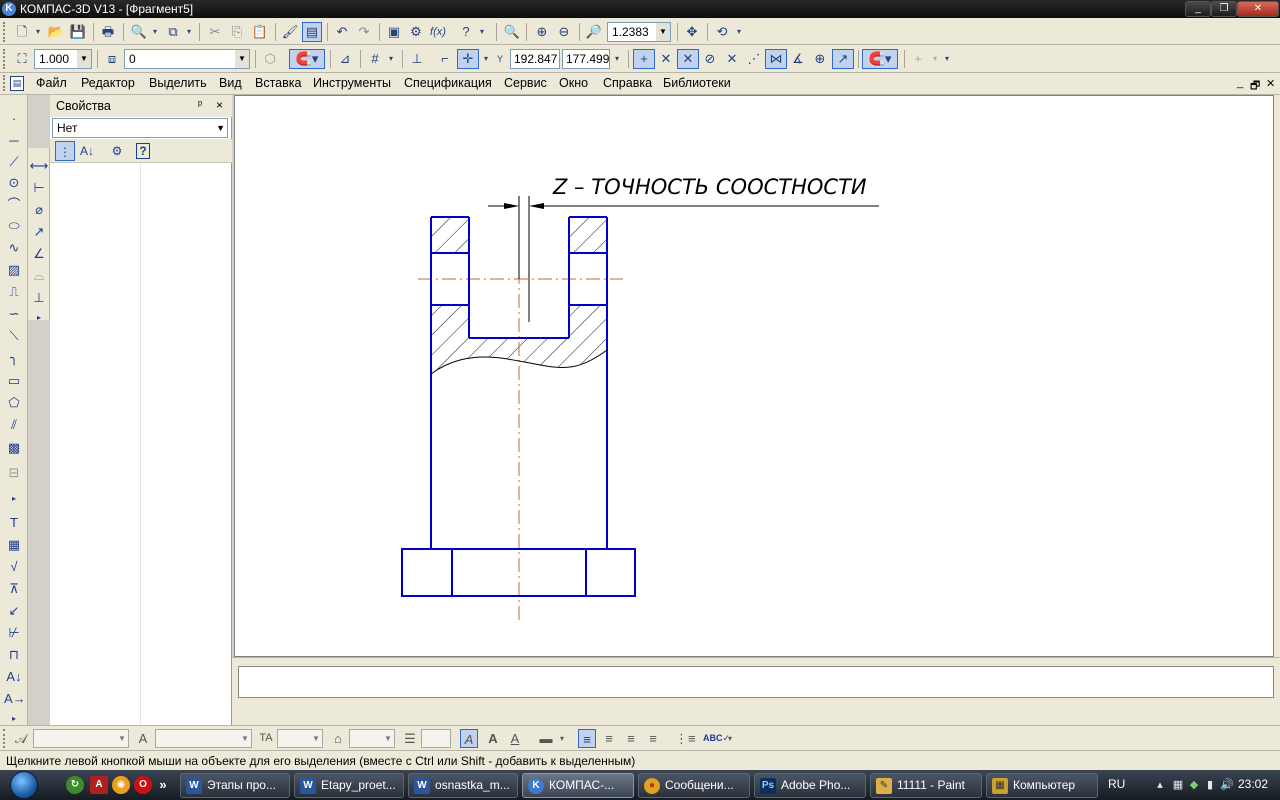 This screenshot has height=800, width=1280. What do you see at coordinates (200, 105) in the screenshot?
I see `pin-icon: ᵖ` at bounding box center [200, 105].